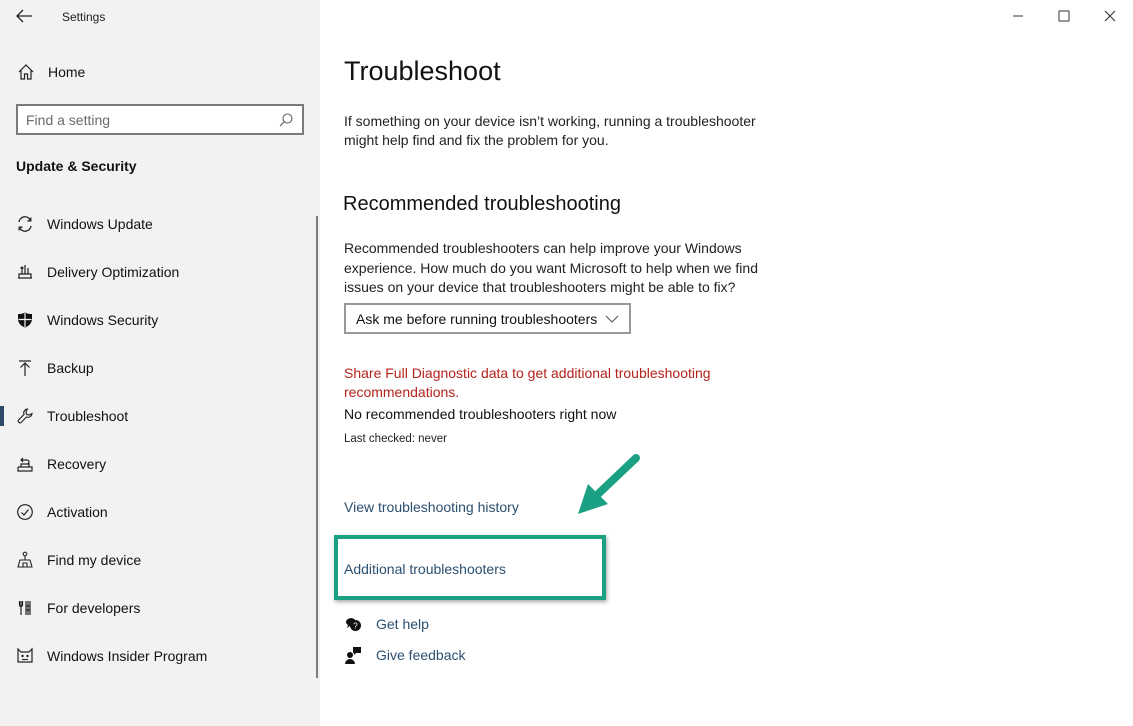 This screenshot has height=726, width=1133. I want to click on recommendation-status: No recommended troubleshooters right now, so click(480, 414).